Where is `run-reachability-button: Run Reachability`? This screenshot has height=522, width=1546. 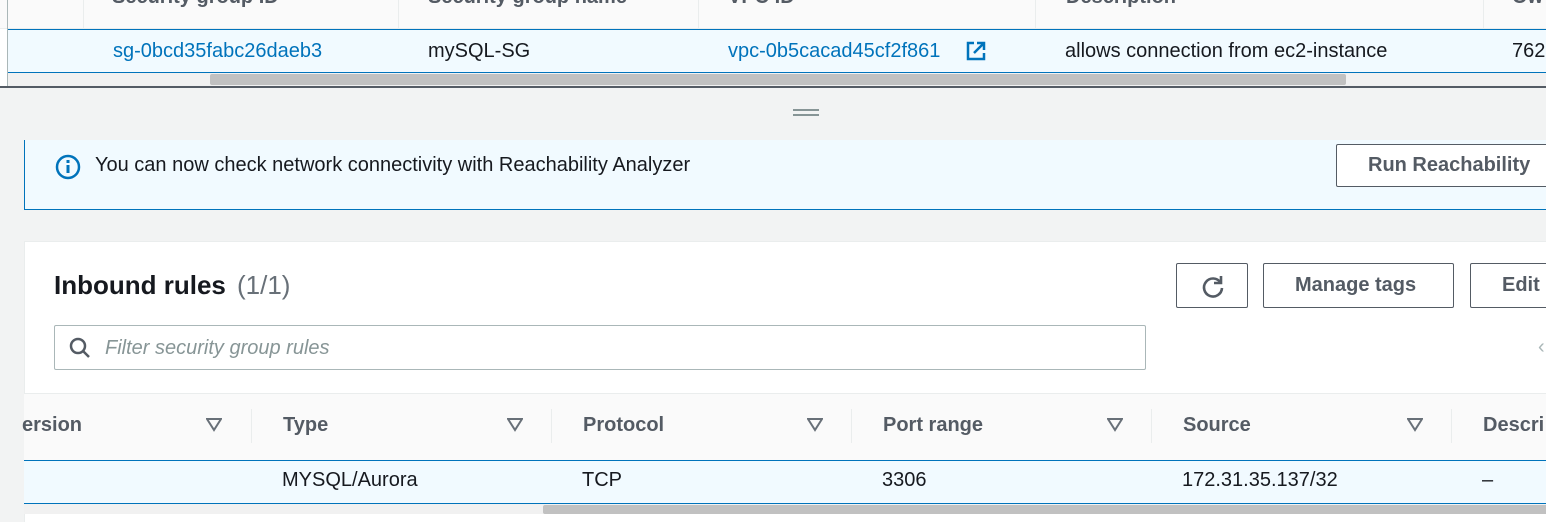 run-reachability-button: Run Reachability is located at coordinates (1441, 165).